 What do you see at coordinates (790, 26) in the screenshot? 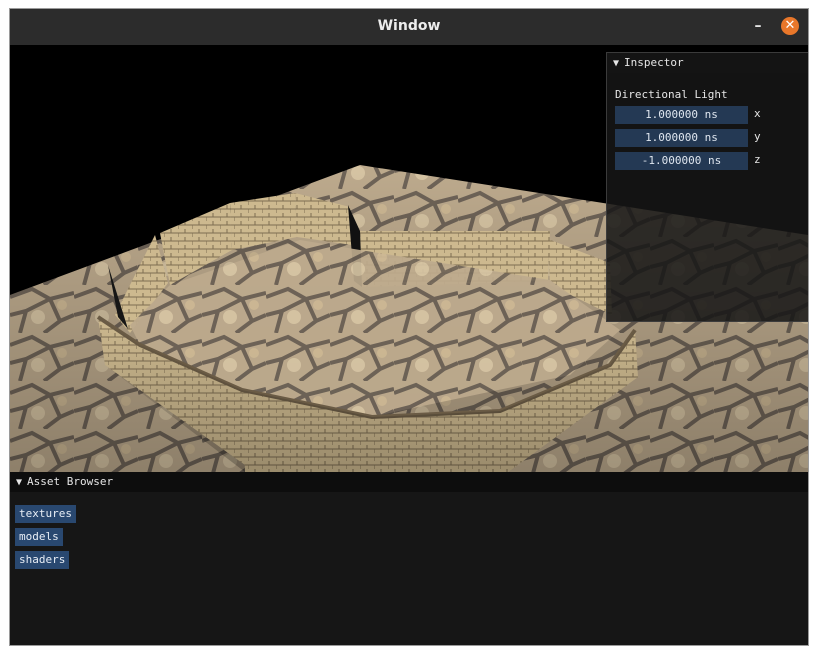
I see `close-button: ✕` at bounding box center [790, 26].